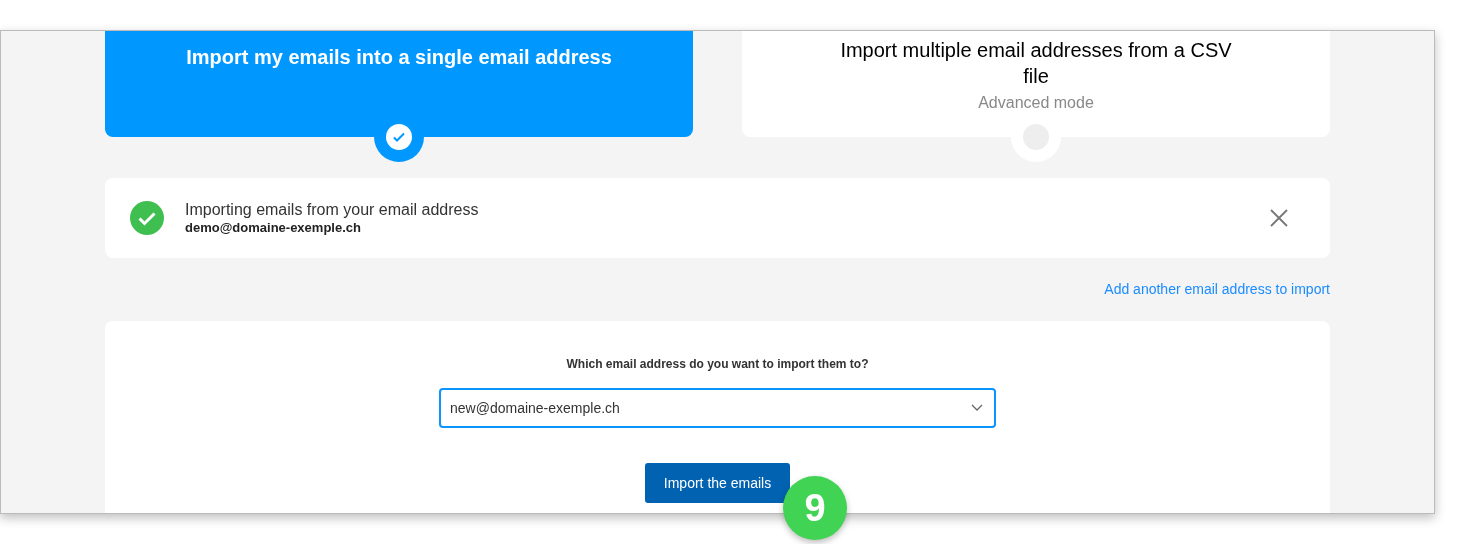 This screenshot has height=544, width=1465. What do you see at coordinates (147, 218) in the screenshot?
I see `success-check-icon` at bounding box center [147, 218].